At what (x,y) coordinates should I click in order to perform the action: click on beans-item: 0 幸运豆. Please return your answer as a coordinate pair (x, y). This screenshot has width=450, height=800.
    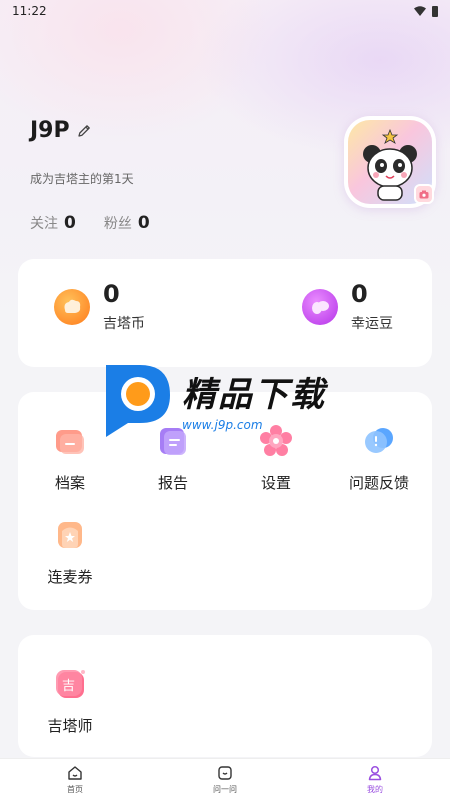
    Looking at the image, I should click on (347, 307).